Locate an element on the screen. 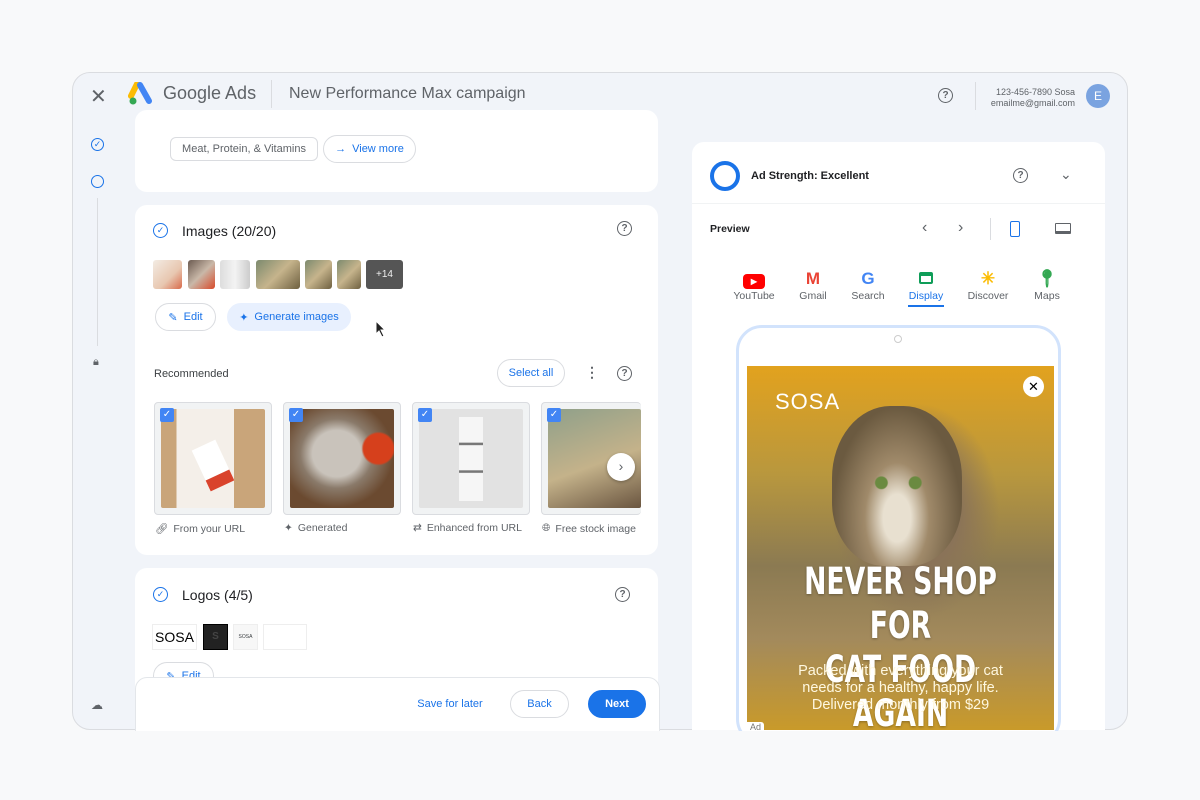 Image resolution: width=1200 pixels, height=800 pixels. category-chip: Meat, Protein, & Vitamins is located at coordinates (244, 149).